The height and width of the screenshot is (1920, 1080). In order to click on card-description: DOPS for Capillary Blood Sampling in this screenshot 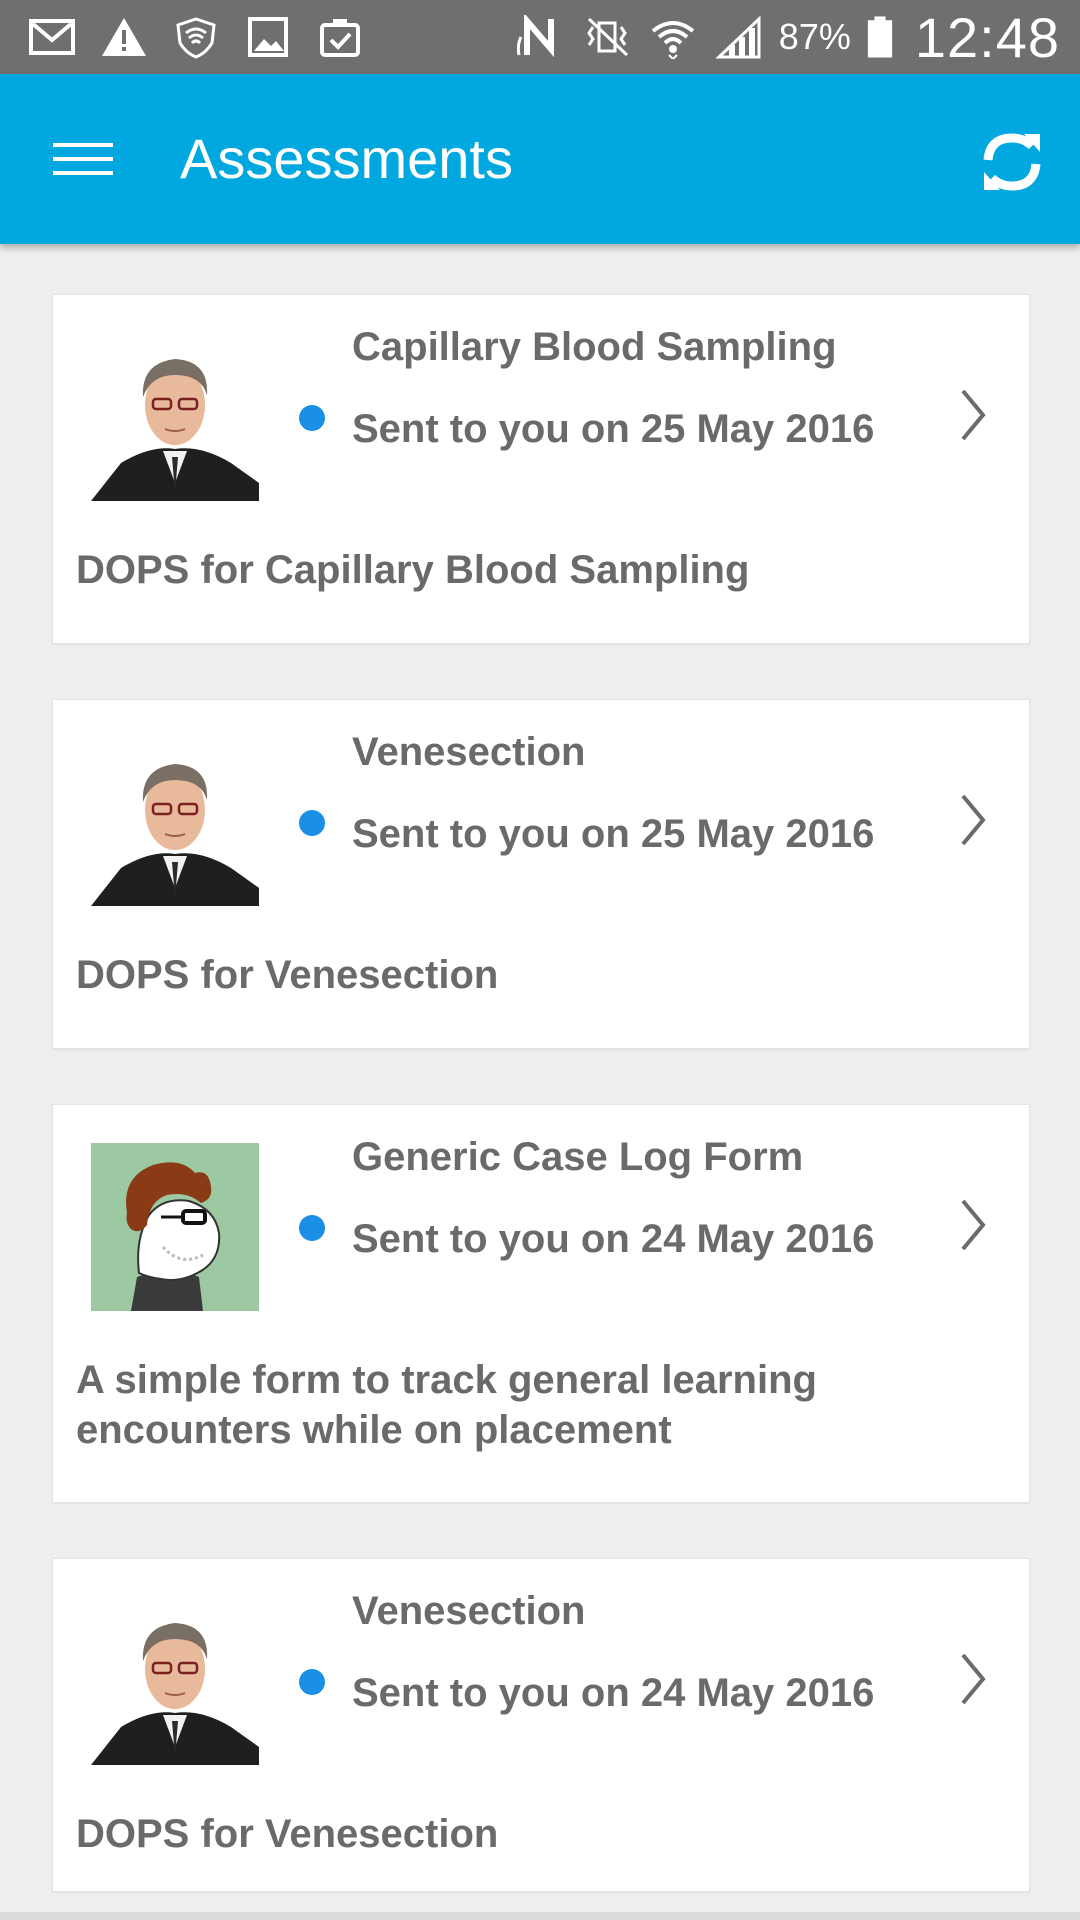, I will do `click(413, 570)`.